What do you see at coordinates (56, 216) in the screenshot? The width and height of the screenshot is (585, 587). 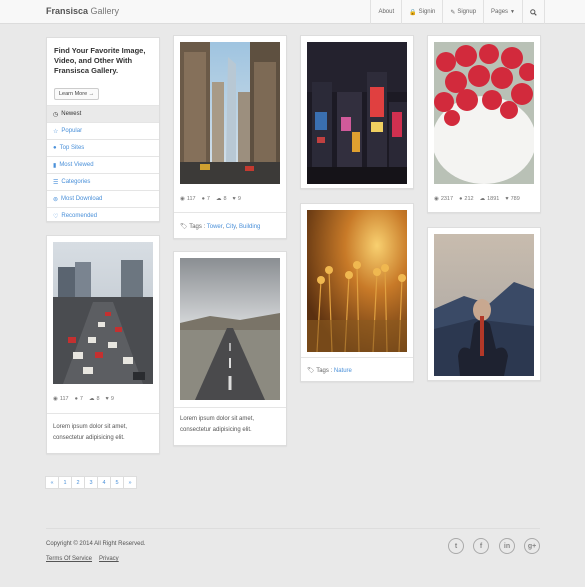 I see `heart-icon: ♡` at bounding box center [56, 216].